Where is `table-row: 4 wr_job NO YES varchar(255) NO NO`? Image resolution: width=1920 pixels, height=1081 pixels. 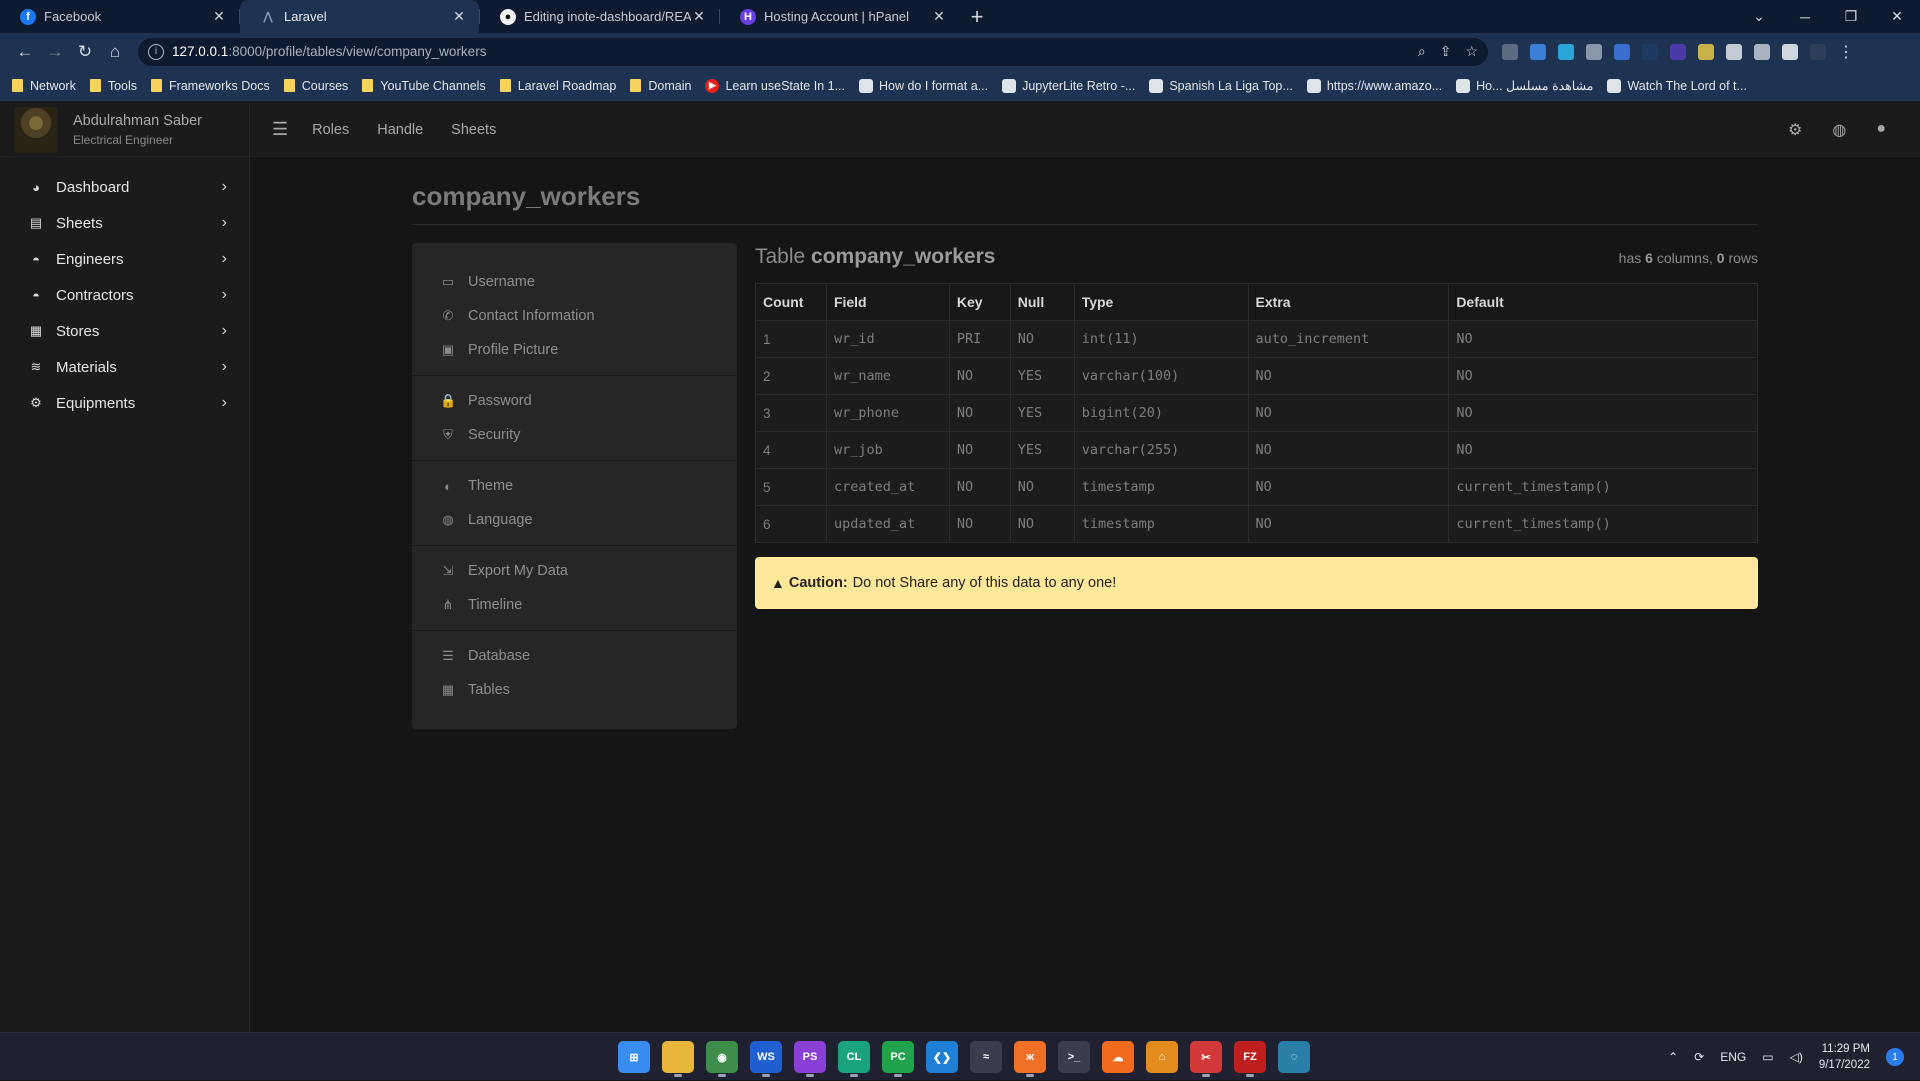 table-row: 4 wr_job NO YES varchar(255) NO NO is located at coordinates (1256, 450).